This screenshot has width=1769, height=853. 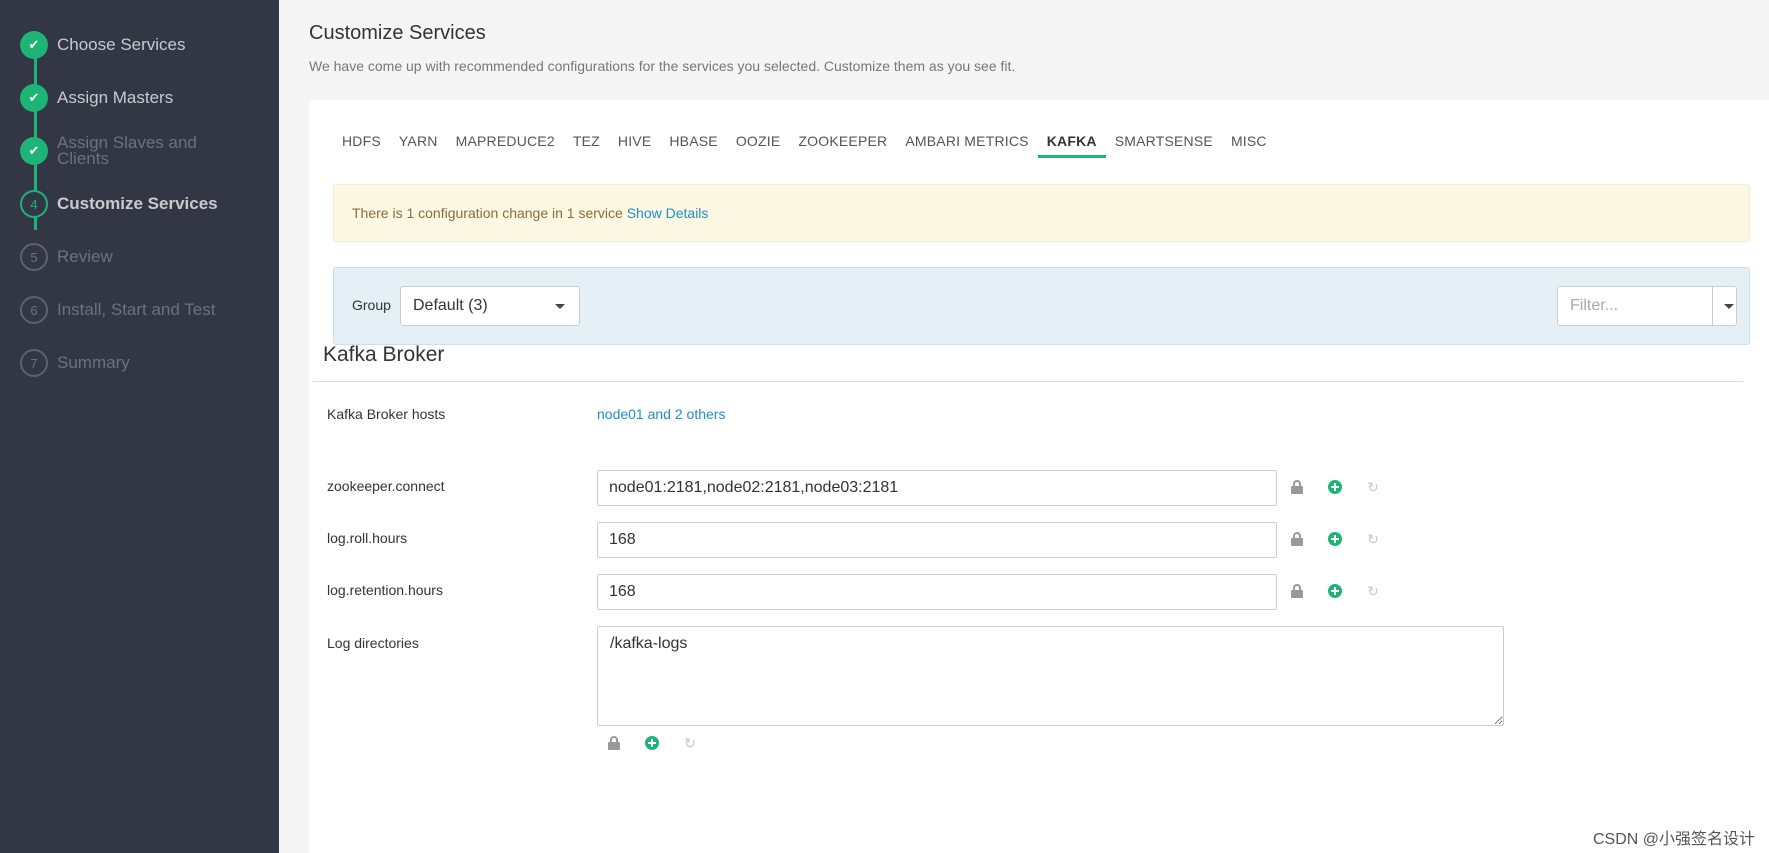 What do you see at coordinates (505, 141) in the screenshot?
I see `tab-mapreduce2: MAPREDUCE2` at bounding box center [505, 141].